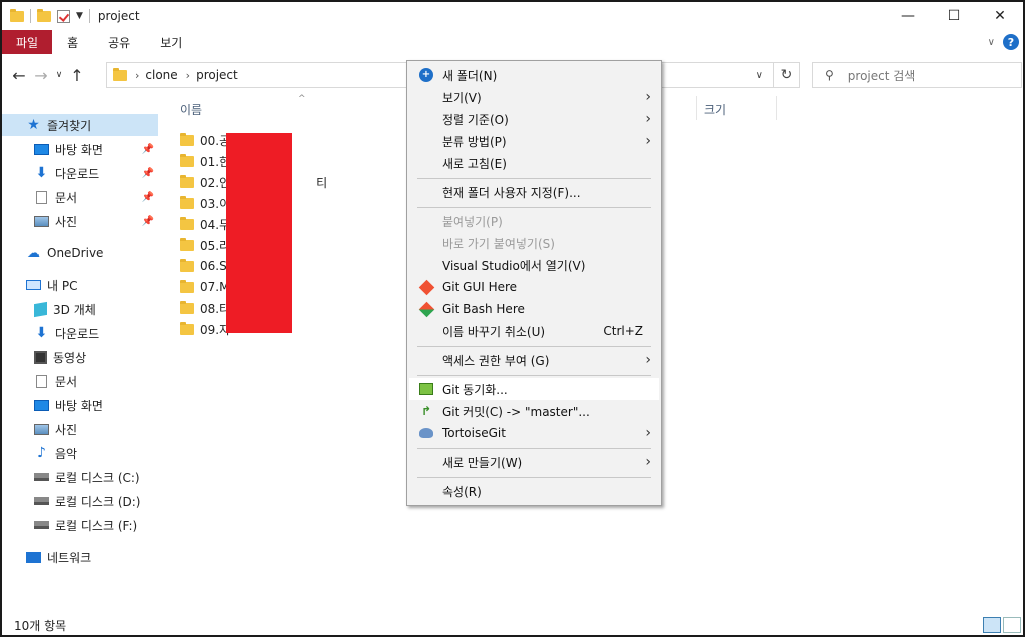  I want to click on tortoise-icon, so click(426, 433).